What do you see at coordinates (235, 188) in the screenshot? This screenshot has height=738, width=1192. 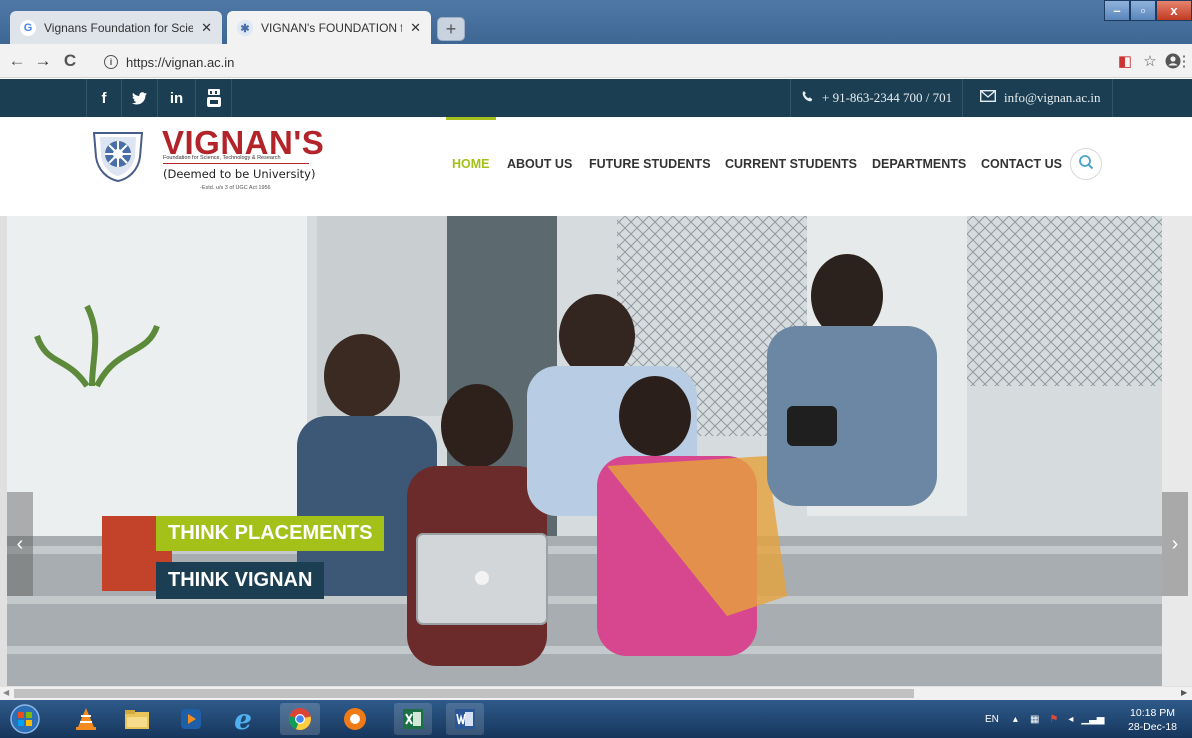 I see `logo-estd: -Estd. u/s 3 of UGC Act 1956` at bounding box center [235, 188].